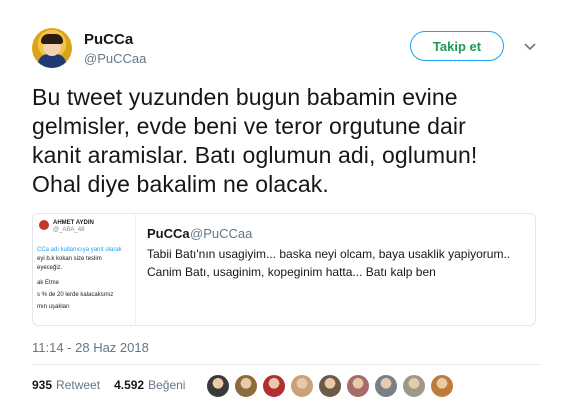  Describe the element at coordinates (442, 386) in the screenshot. I see `liker-9-avatar` at that location.